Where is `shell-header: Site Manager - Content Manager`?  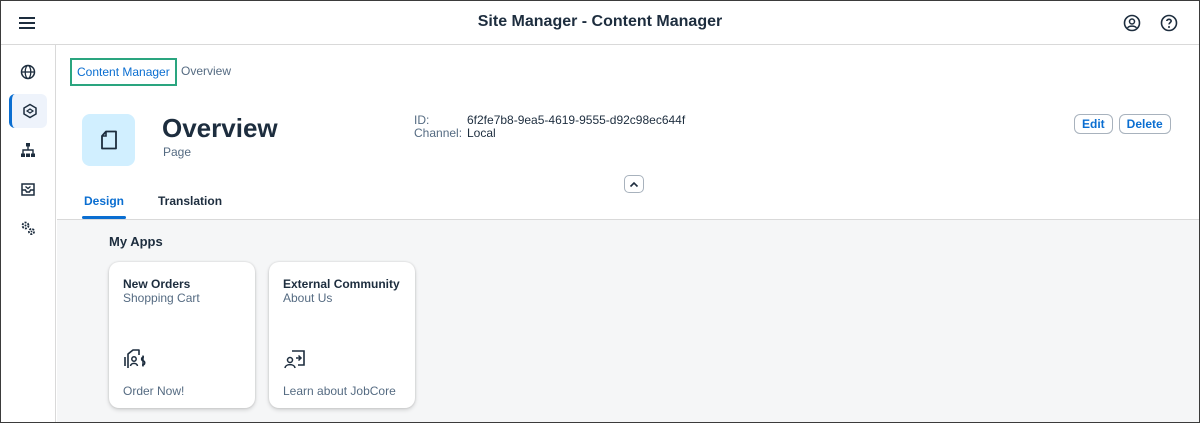 shell-header: Site Manager - Content Manager is located at coordinates (600, 23).